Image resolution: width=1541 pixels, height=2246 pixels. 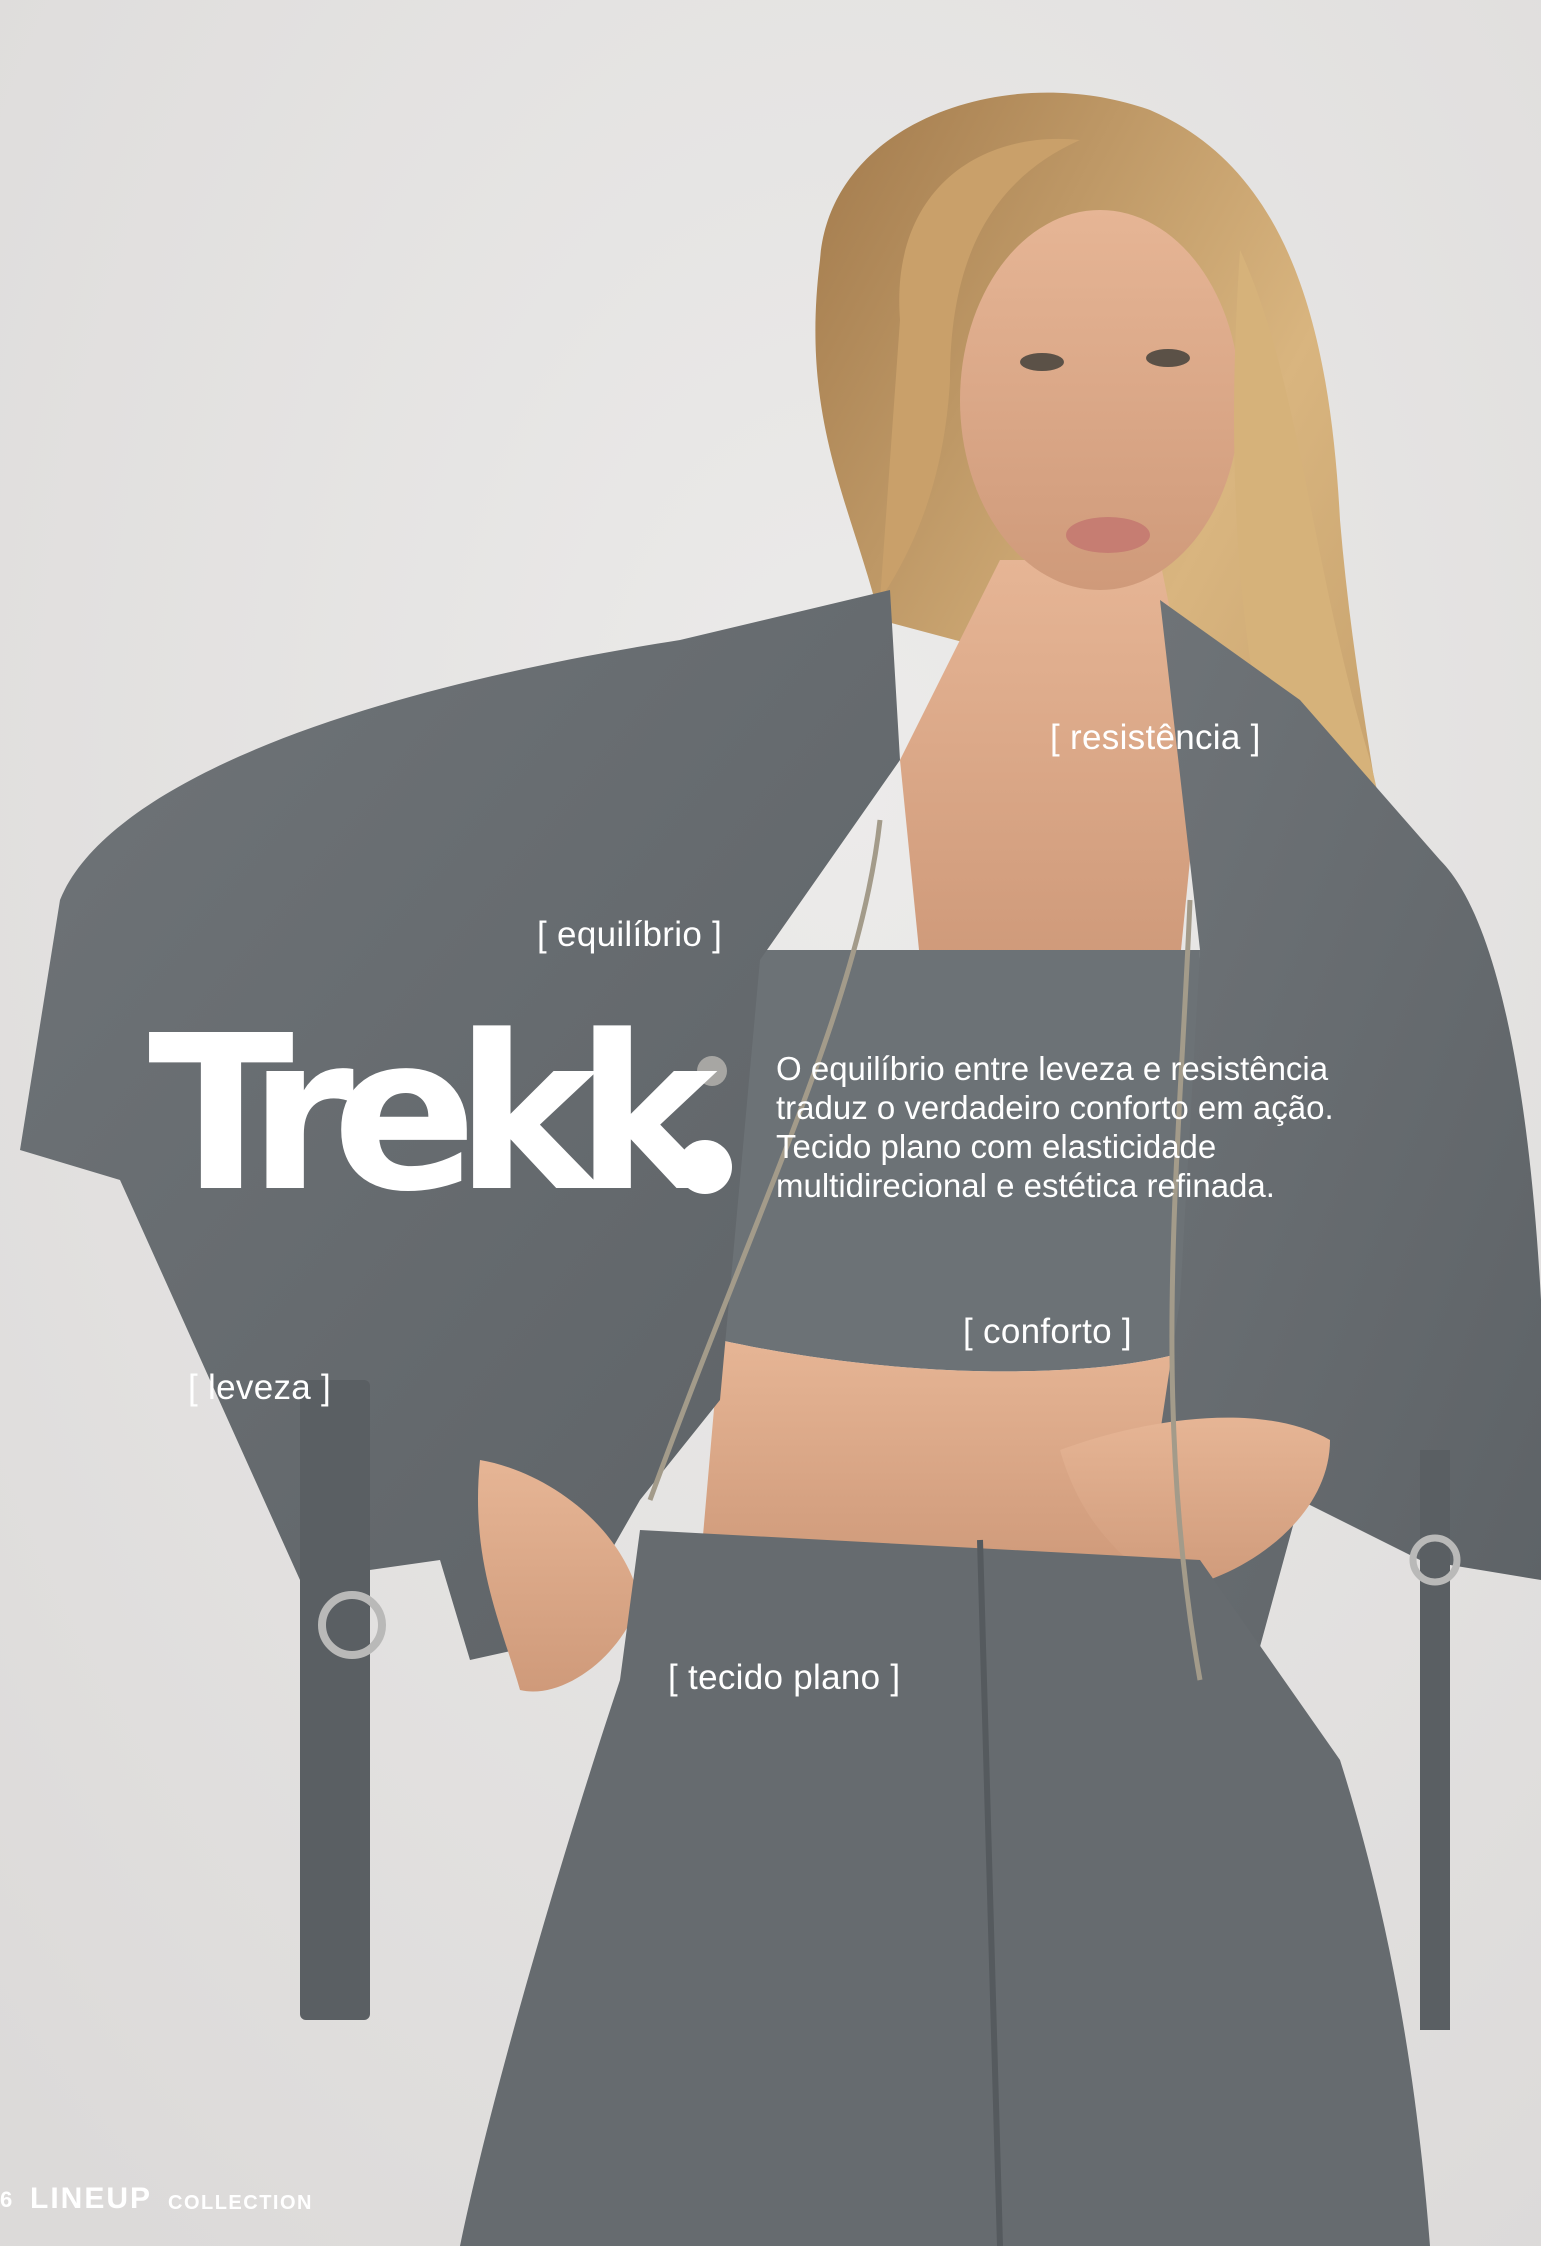 What do you see at coordinates (1025, 1185) in the screenshot?
I see `description-line: multidirecional e estética refinada.` at bounding box center [1025, 1185].